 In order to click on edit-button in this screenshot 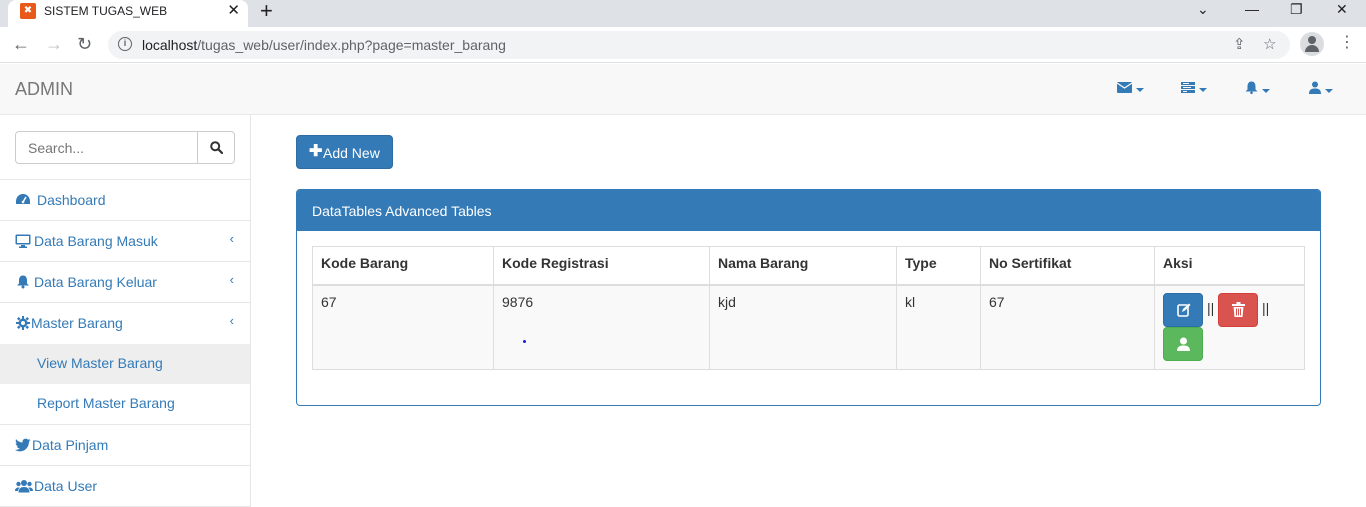, I will do `click(1183, 310)`.